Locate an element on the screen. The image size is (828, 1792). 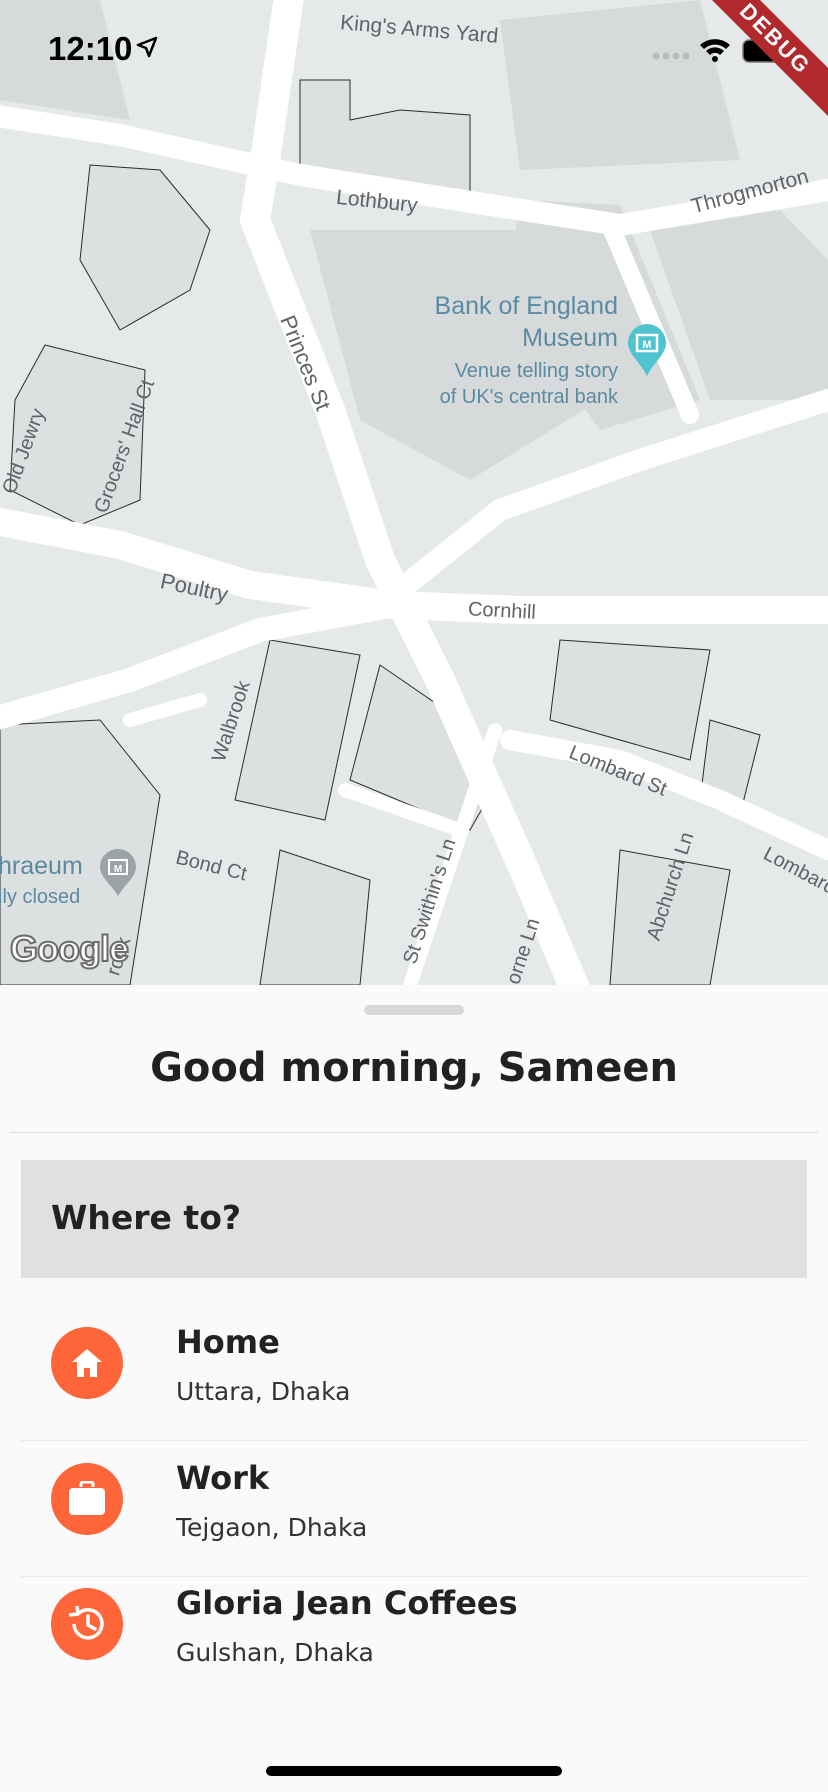
poi-desc-line2: of UK's central bank is located at coordinates (528, 397).